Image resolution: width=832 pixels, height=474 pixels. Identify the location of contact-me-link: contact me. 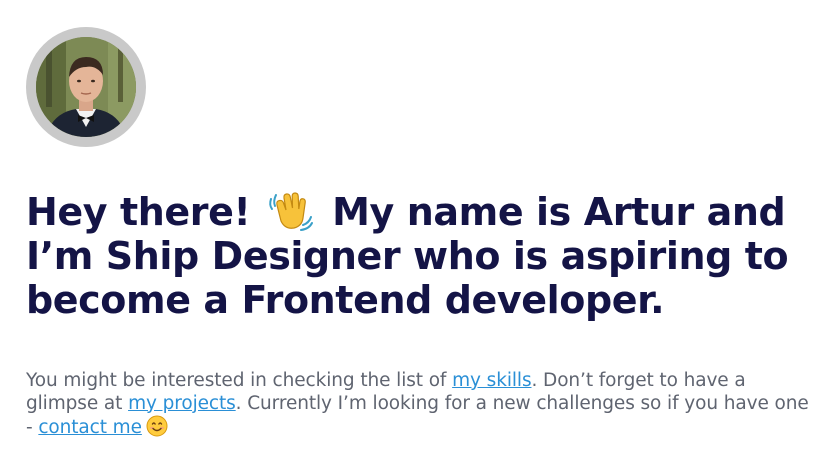
(90, 427).